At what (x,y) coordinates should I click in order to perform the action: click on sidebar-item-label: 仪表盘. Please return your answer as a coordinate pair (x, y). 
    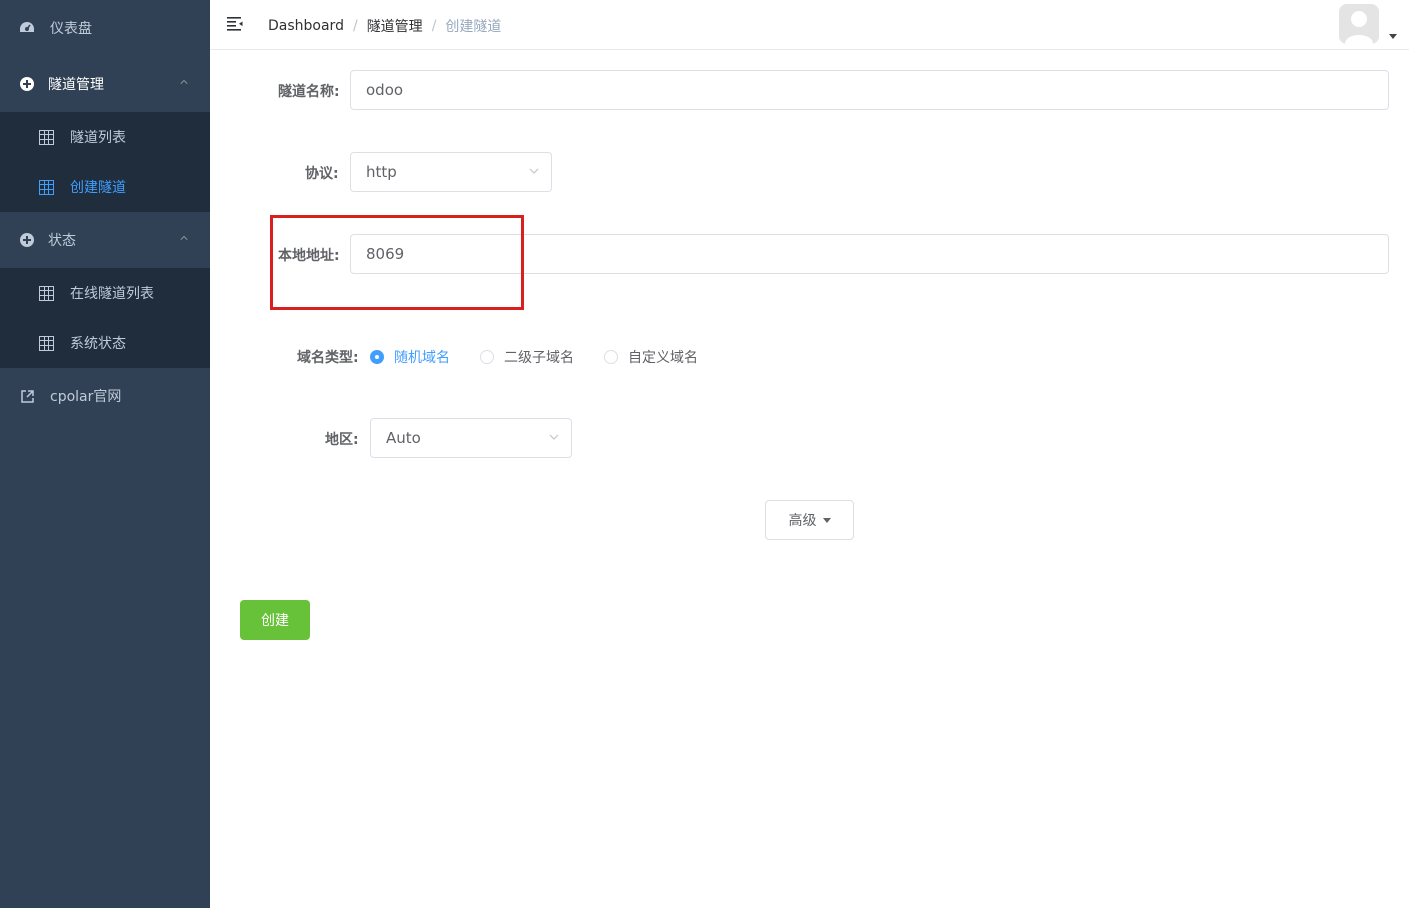
    Looking at the image, I should click on (71, 29).